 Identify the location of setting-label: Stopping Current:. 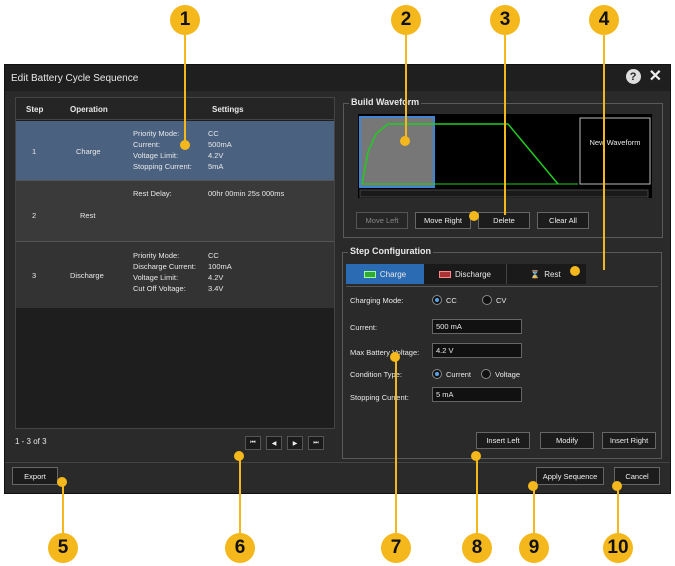
(162, 166).